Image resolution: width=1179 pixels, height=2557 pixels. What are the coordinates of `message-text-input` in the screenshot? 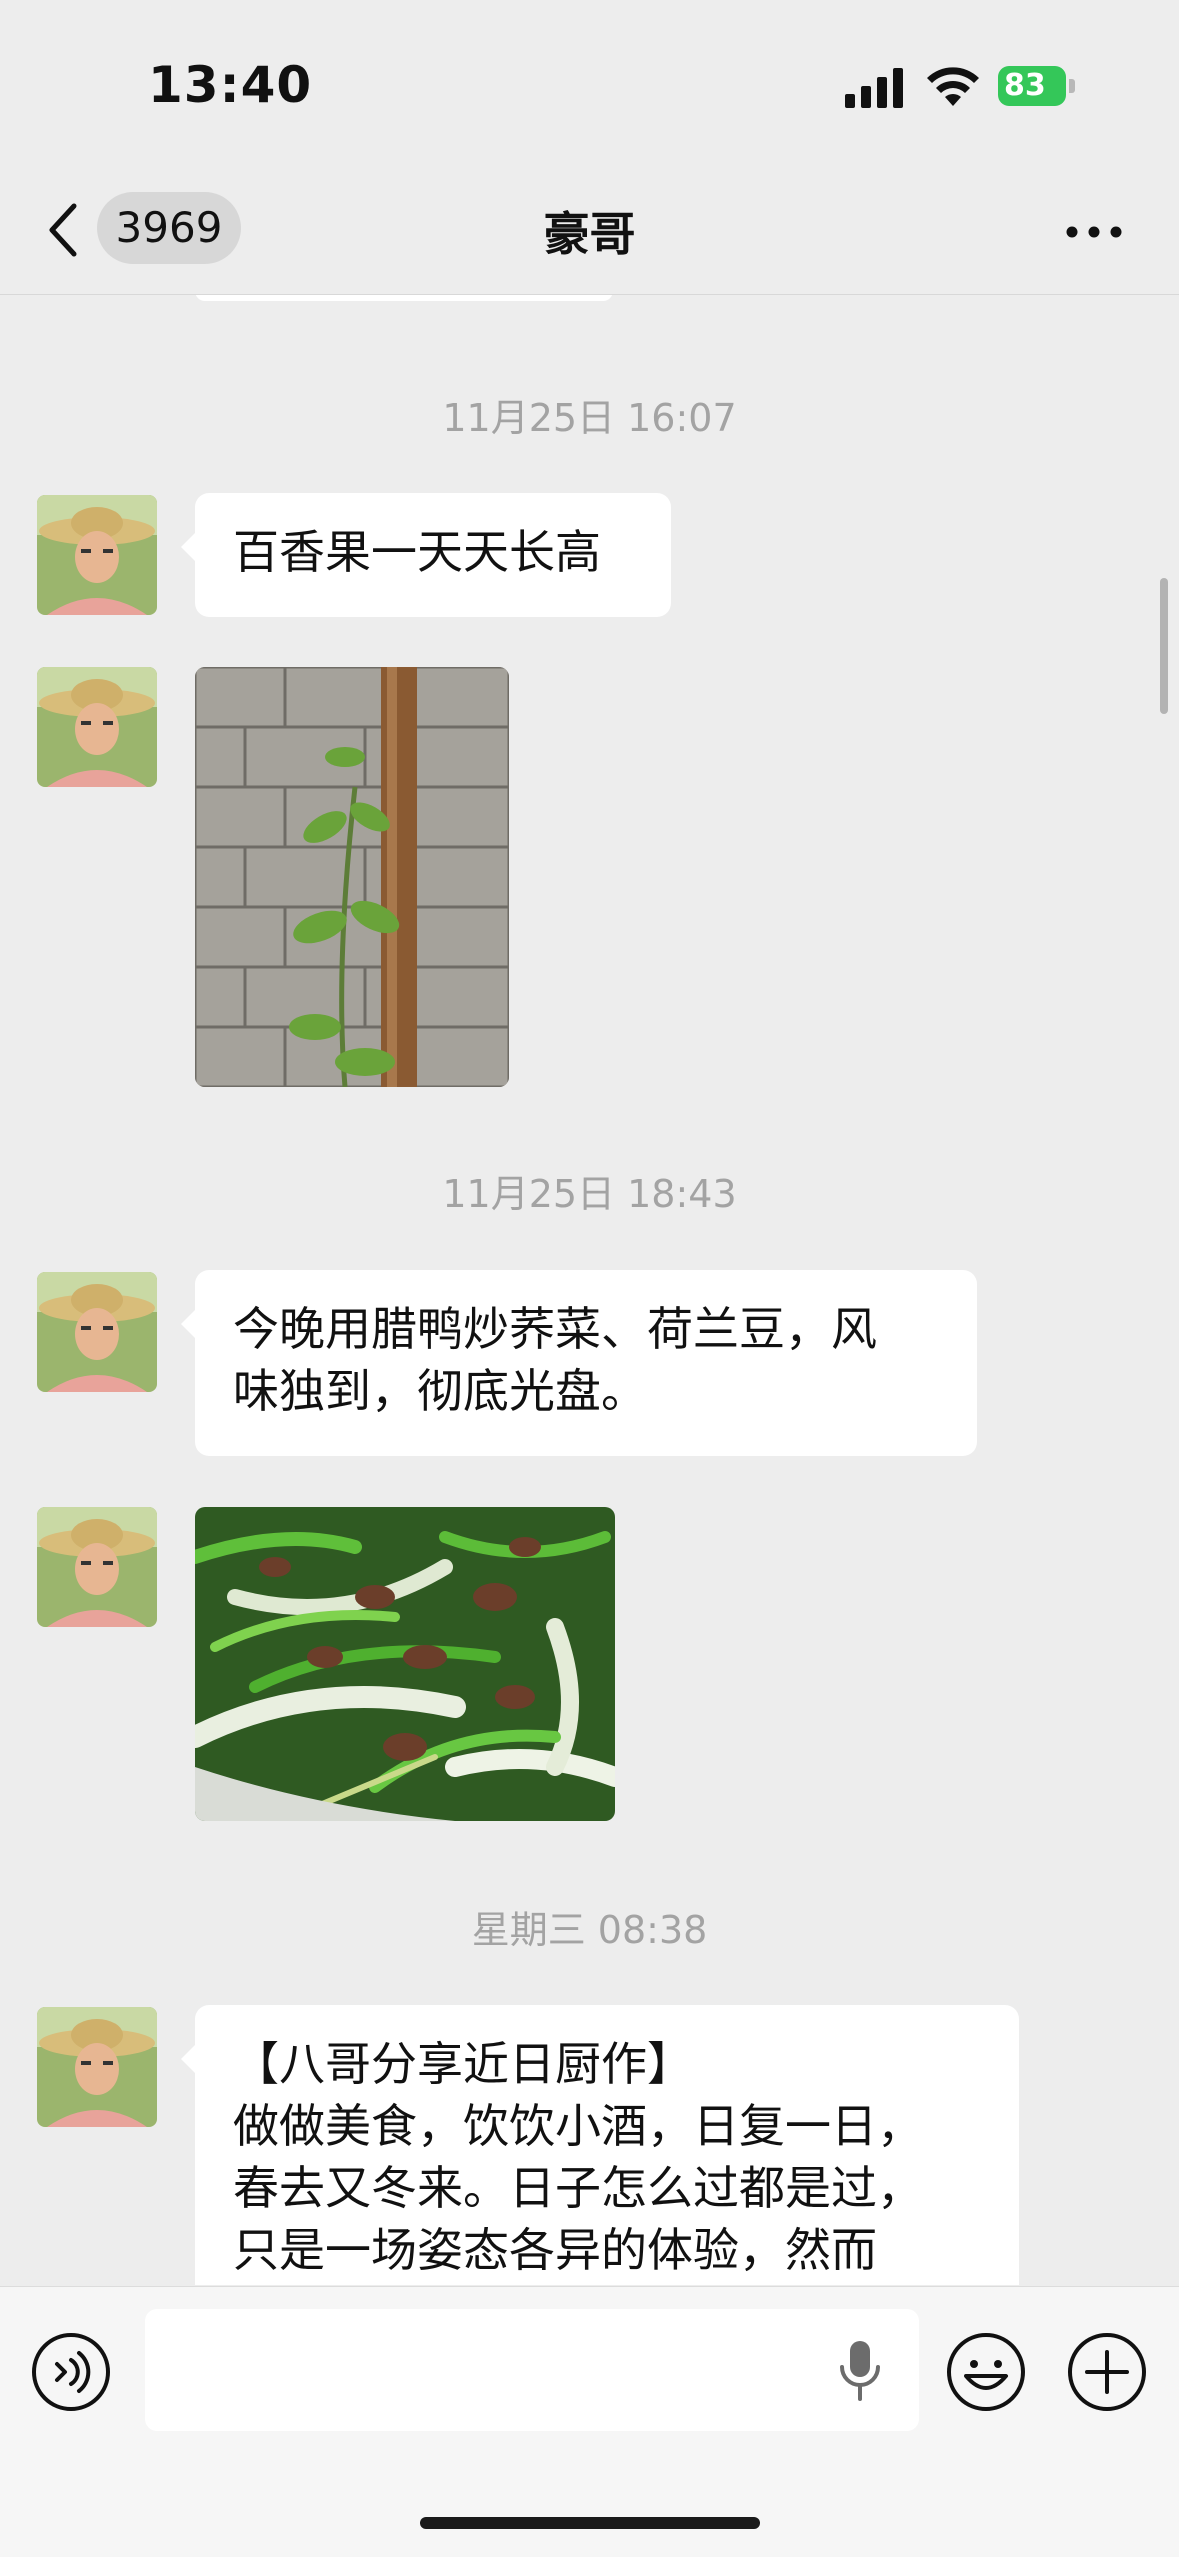 It's located at (532, 2370).